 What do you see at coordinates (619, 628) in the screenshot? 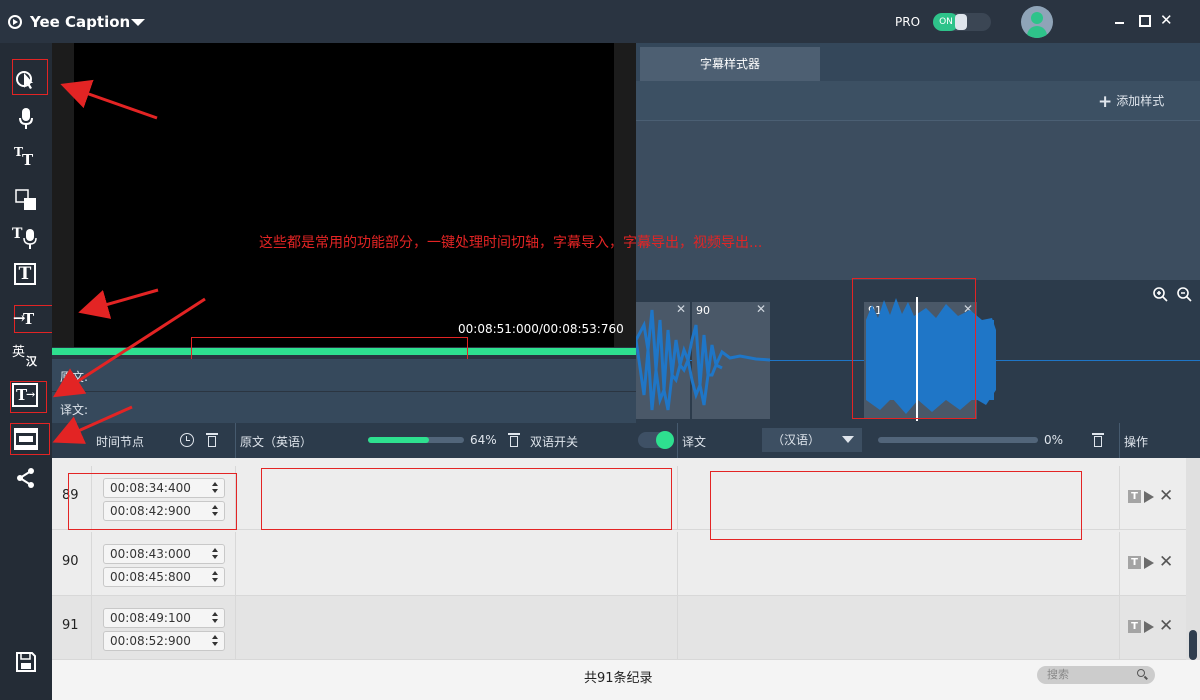
I see `table-row: 91 00:08:49:100 00:08:52:900 T ✕` at bounding box center [619, 628].